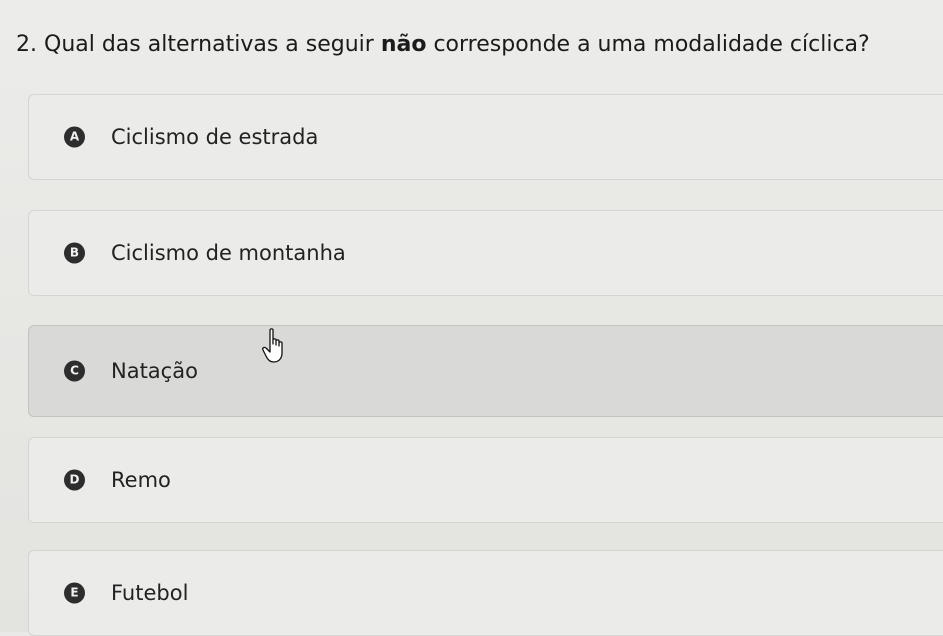 The image size is (943, 636). Describe the element at coordinates (74, 593) in the screenshot. I see `option-letter-badge: E` at that location.